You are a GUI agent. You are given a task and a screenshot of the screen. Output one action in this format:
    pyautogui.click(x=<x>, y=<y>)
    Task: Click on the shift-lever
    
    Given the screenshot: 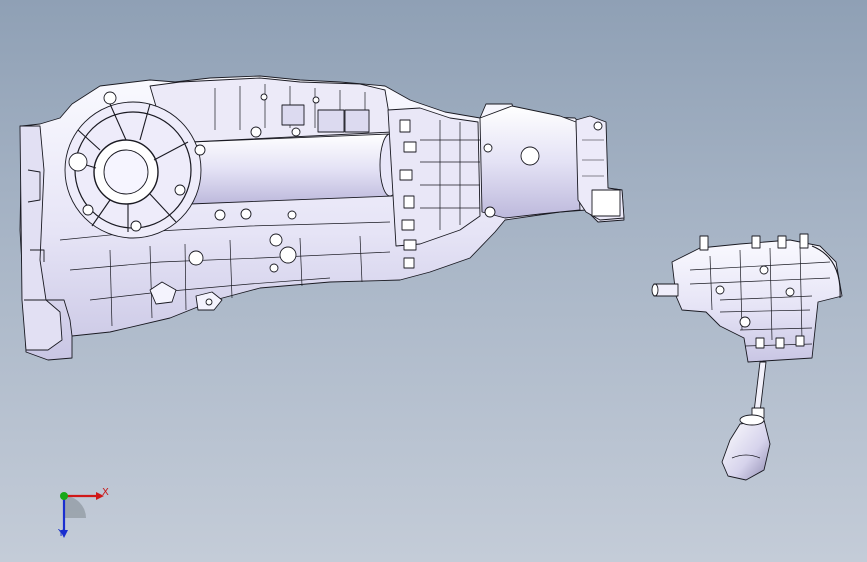 What is the action you would take?
    pyautogui.click(x=760, y=387)
    